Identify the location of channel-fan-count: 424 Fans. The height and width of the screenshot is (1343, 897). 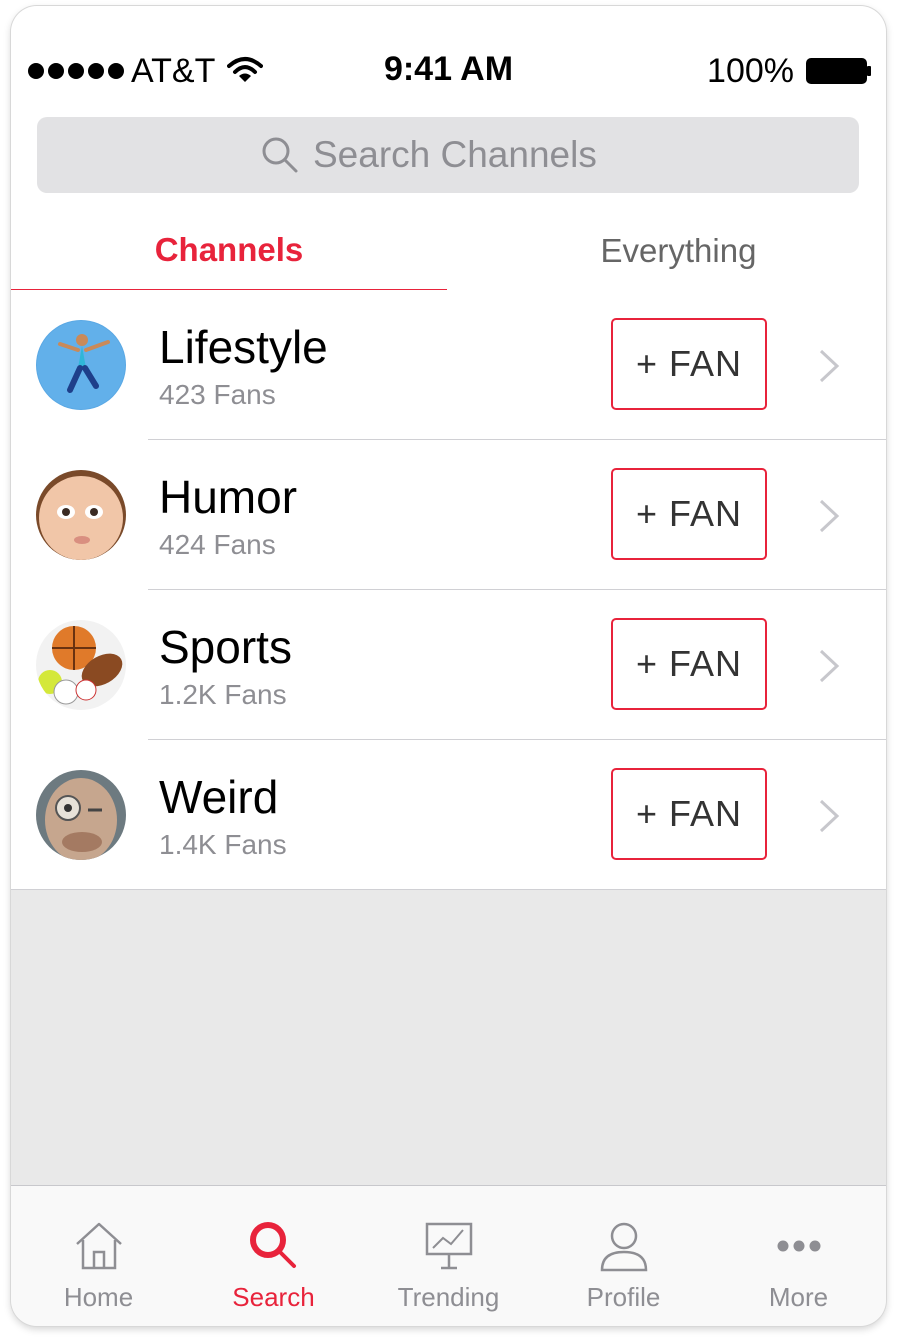
(217, 544).